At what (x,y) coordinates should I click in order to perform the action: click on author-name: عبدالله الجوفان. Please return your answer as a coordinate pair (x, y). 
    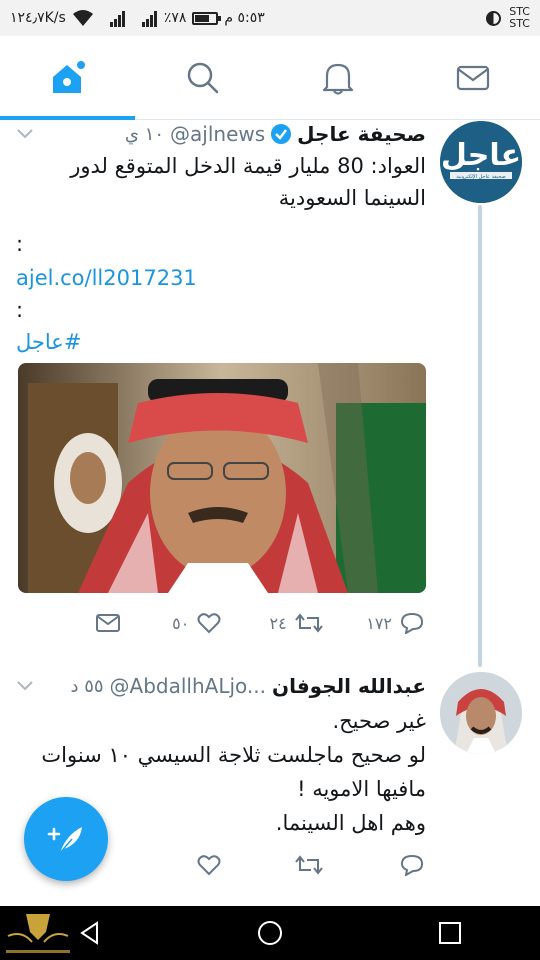
    Looking at the image, I should click on (349, 686).